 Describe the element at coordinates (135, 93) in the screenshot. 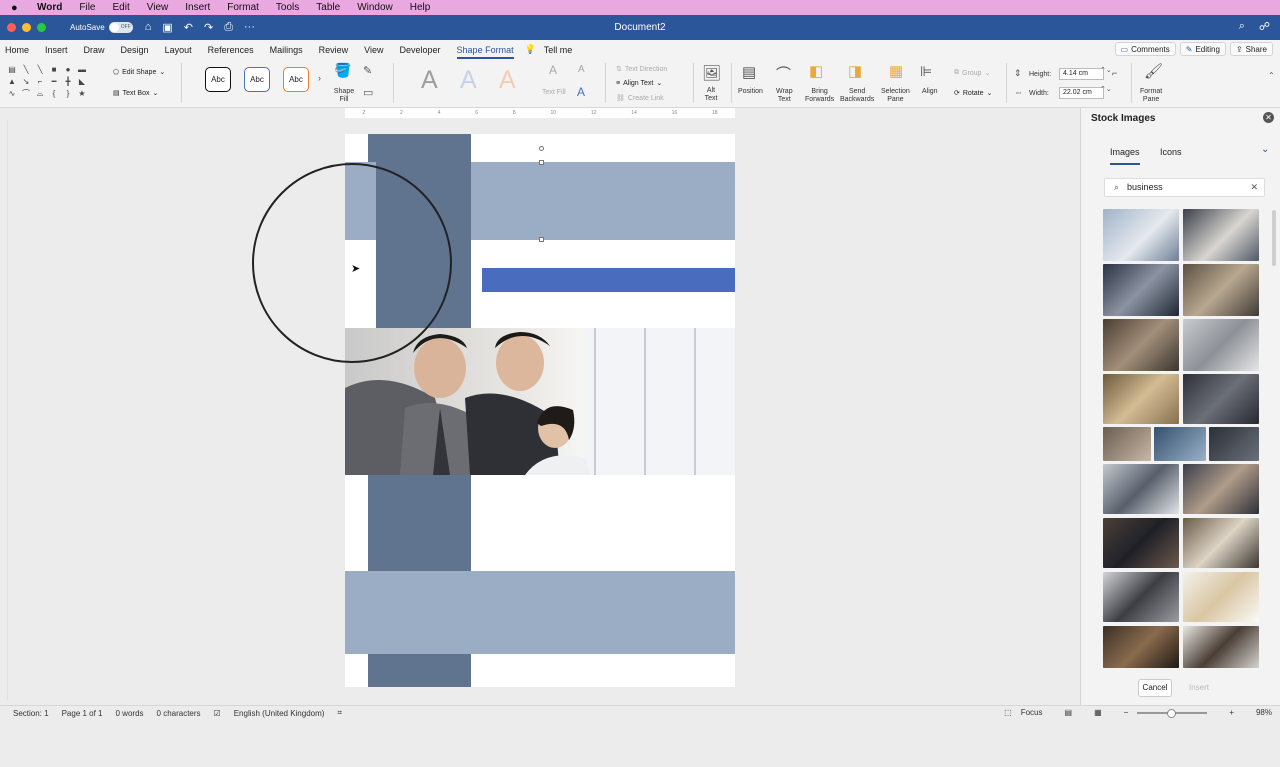

I see `text-box-button: ▤ Text Box ⌄` at that location.